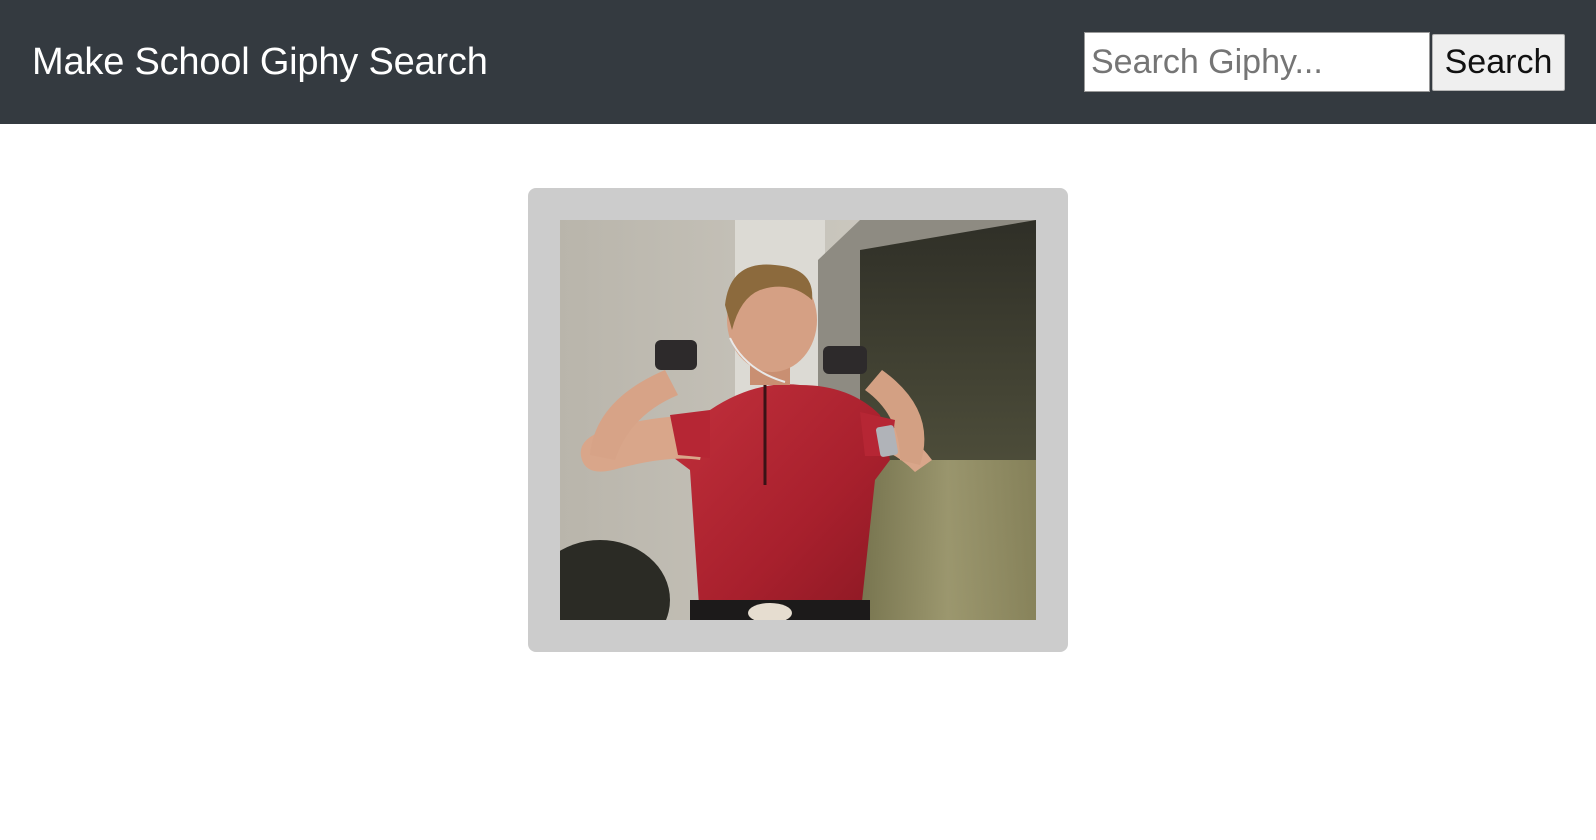 This screenshot has height=840, width=1596. Describe the element at coordinates (1257, 62) in the screenshot. I see `search-input` at that location.